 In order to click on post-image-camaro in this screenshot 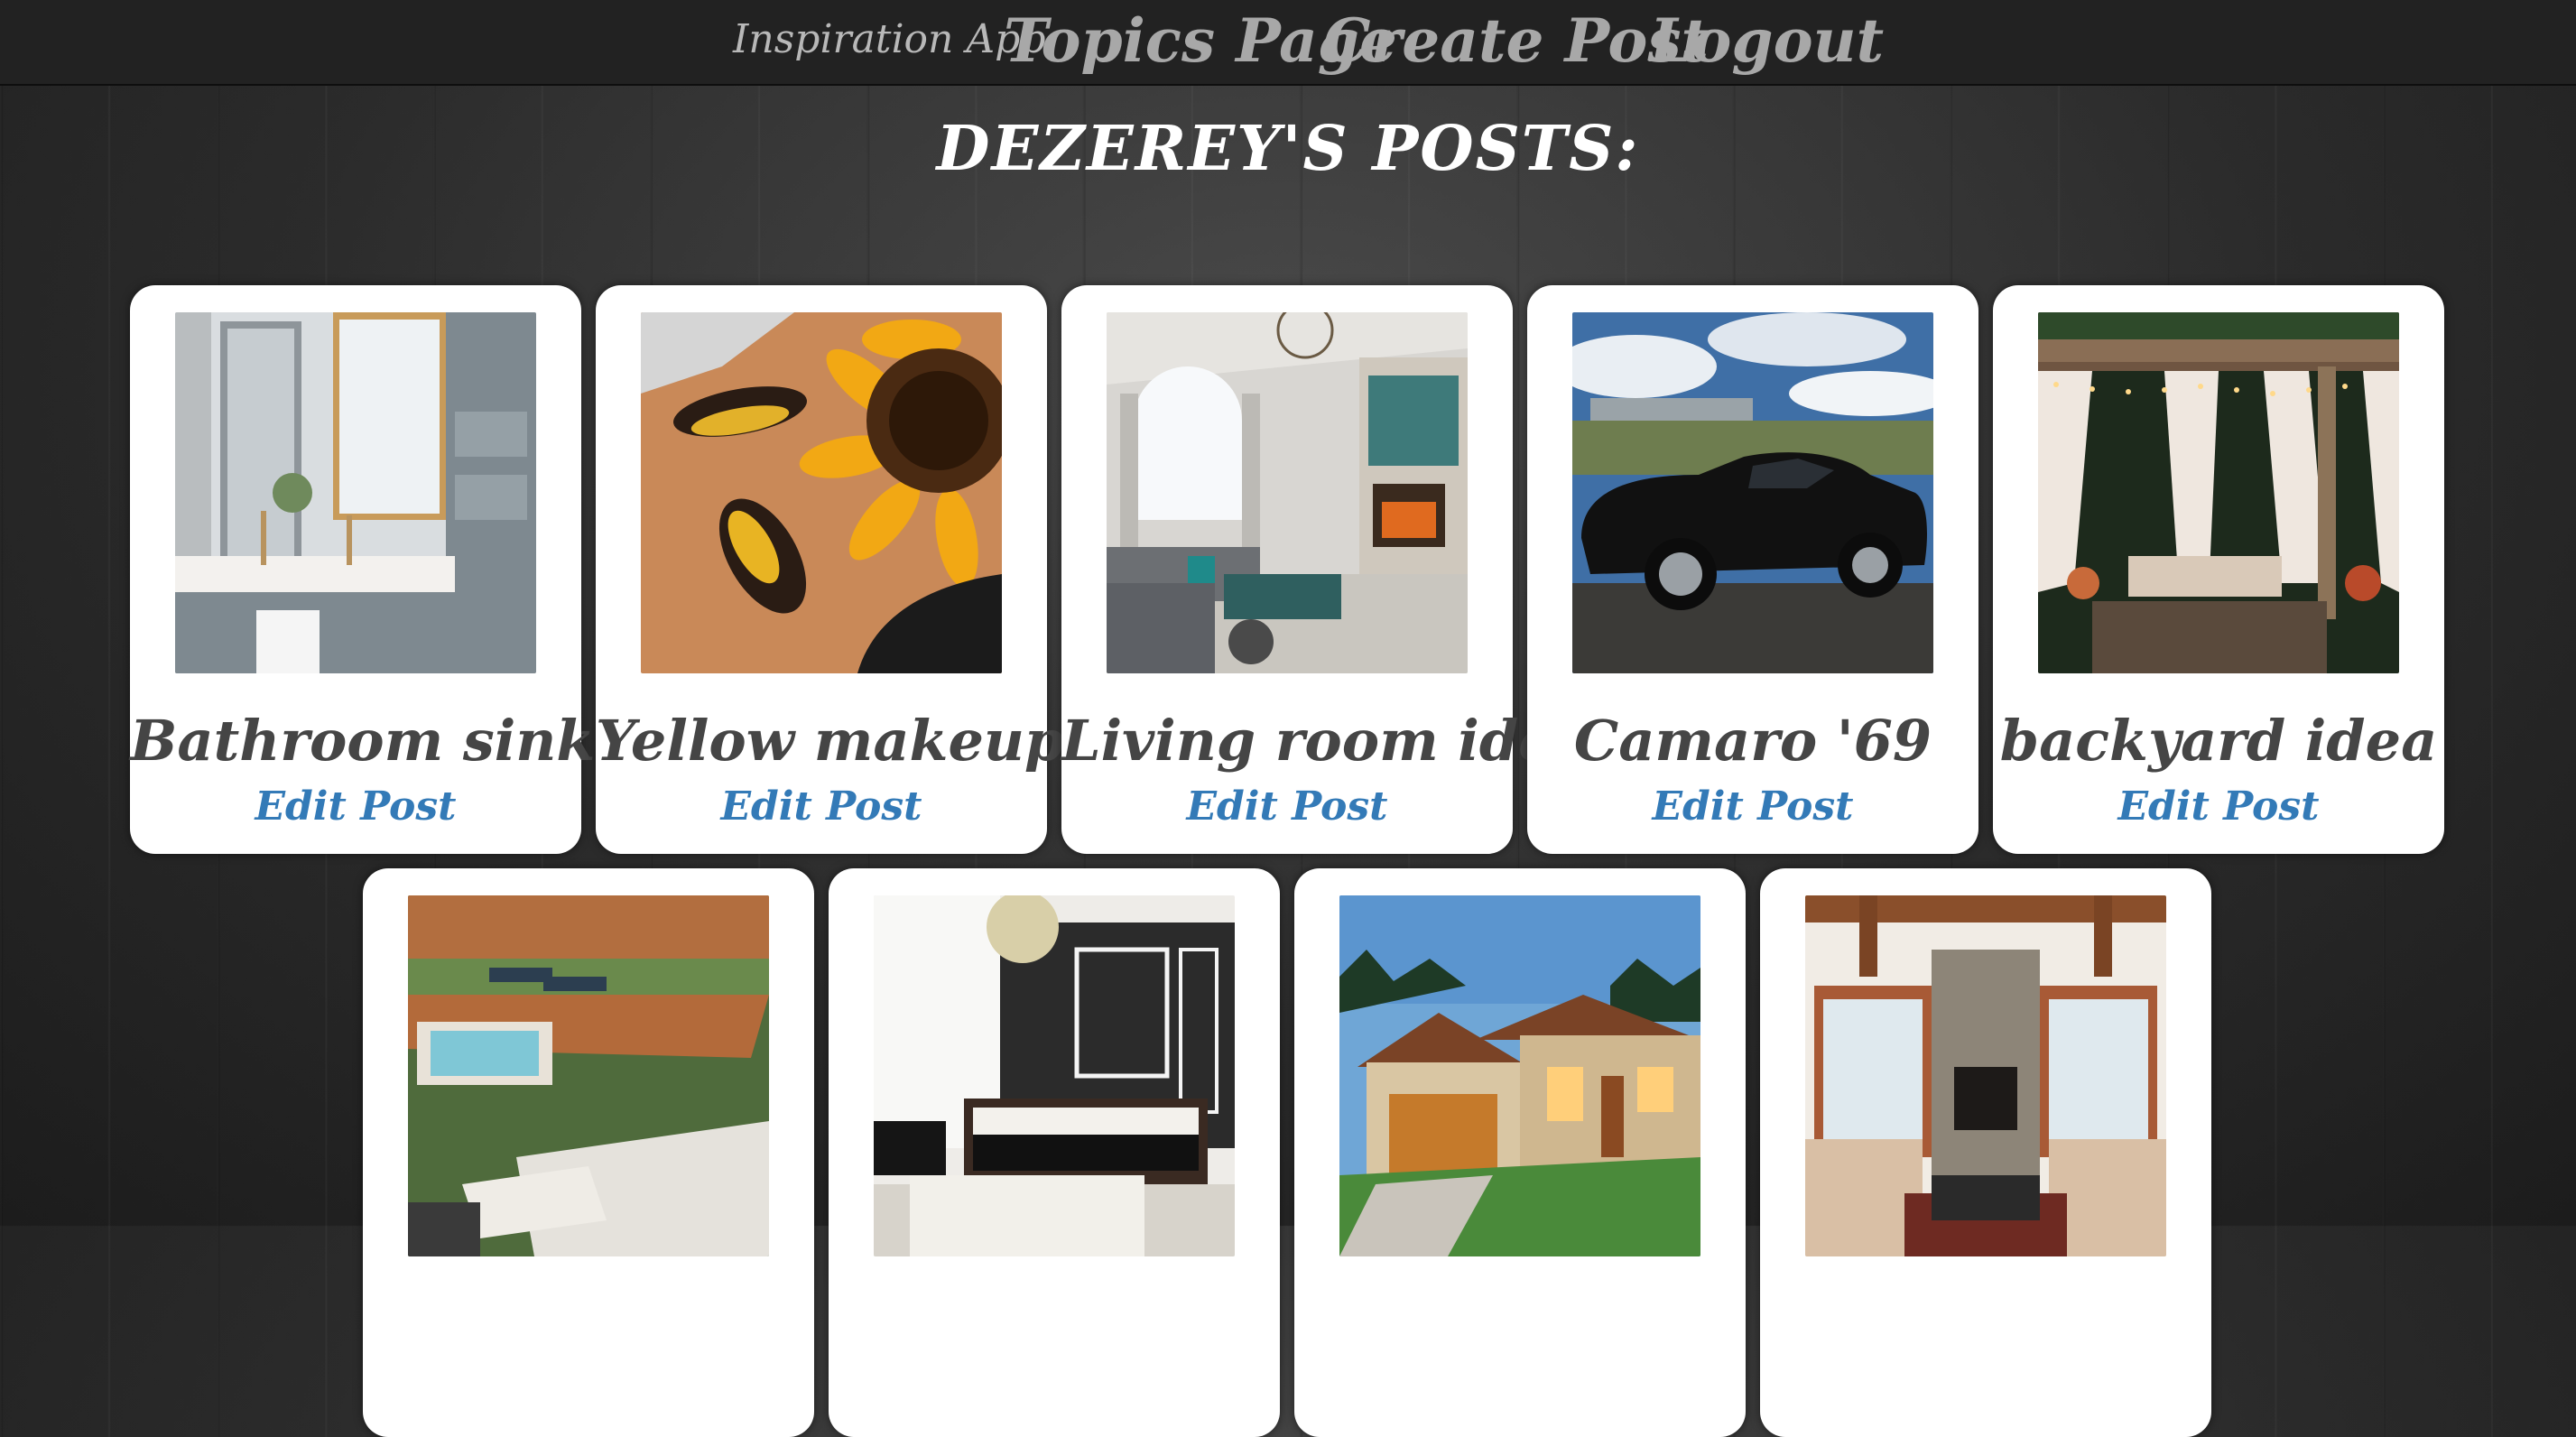, I will do `click(1752, 492)`.